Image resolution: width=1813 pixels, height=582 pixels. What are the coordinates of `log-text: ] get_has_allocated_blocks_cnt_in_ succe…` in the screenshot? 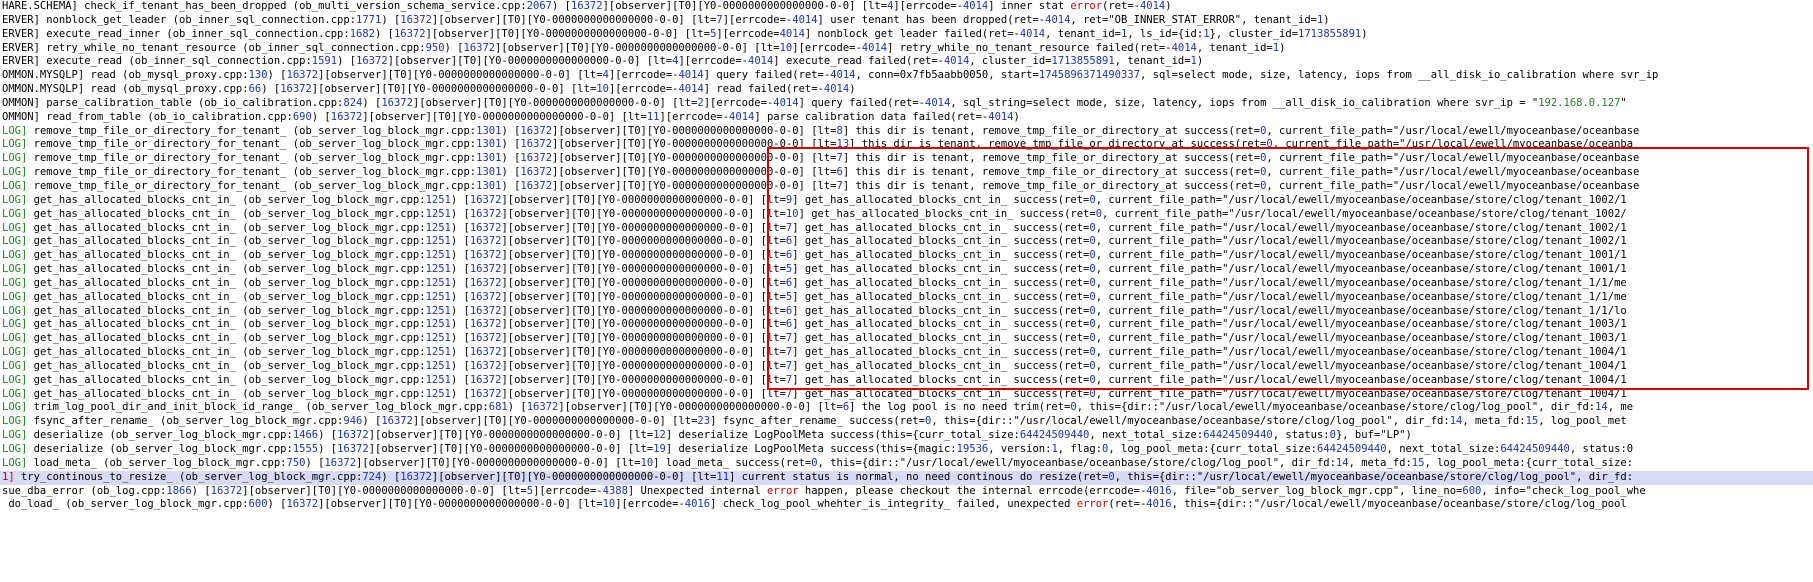 It's located at (941, 269).